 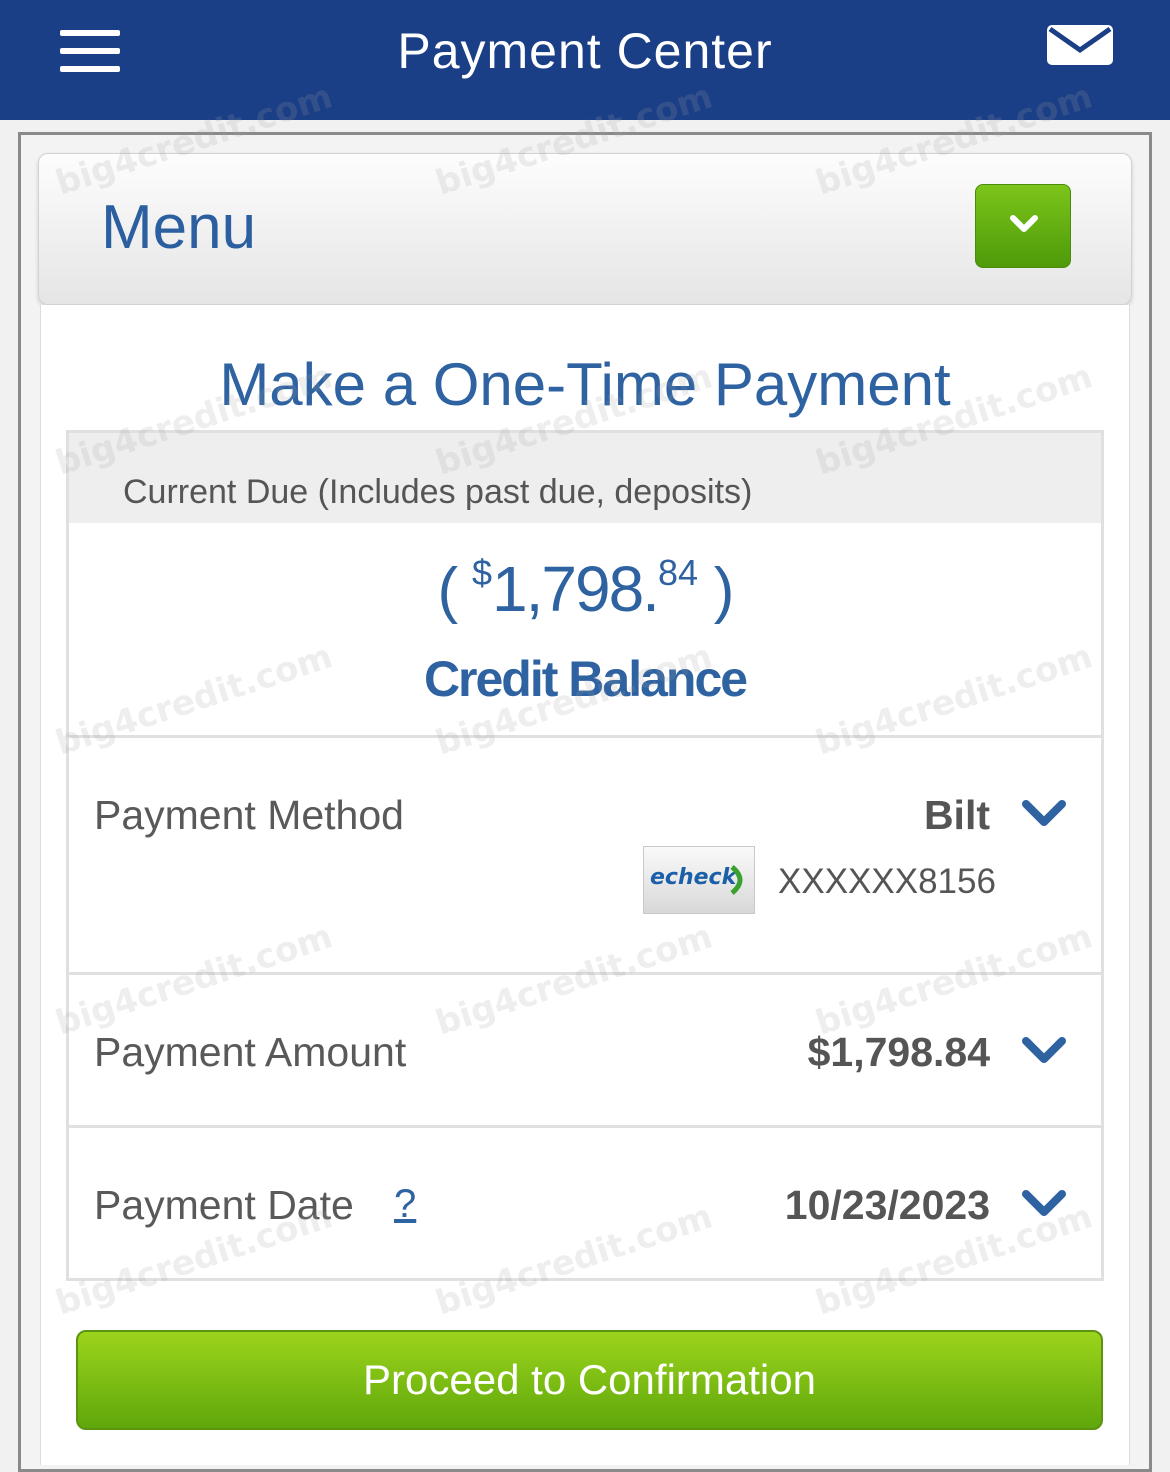 I want to click on payment-date-label: Payment Date, so click(x=224, y=1205).